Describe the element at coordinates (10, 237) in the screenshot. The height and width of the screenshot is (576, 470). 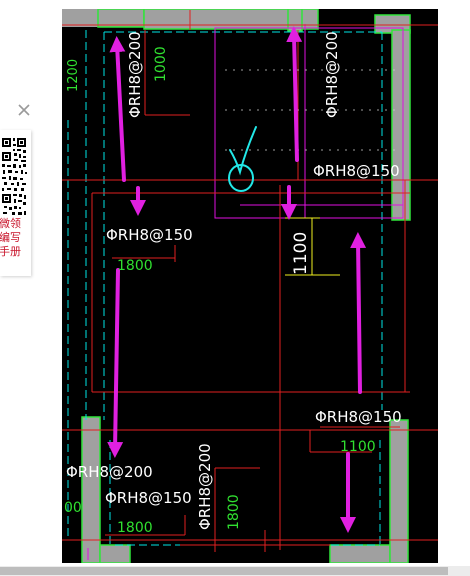
I see `promo-text-line-2: 编写` at that location.